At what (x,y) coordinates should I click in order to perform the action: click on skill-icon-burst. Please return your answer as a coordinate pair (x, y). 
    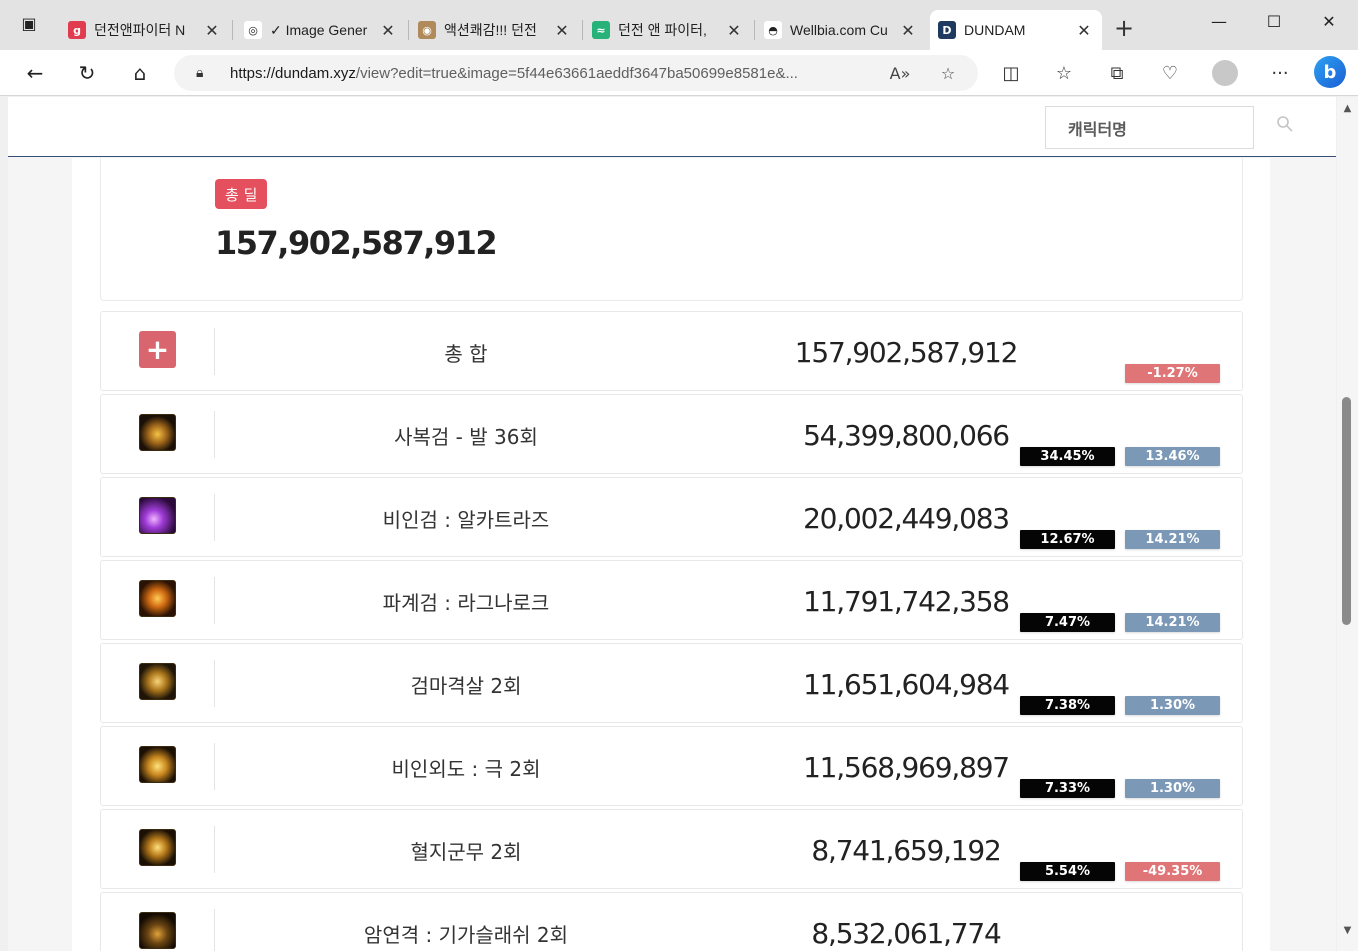
    Looking at the image, I should click on (157, 764).